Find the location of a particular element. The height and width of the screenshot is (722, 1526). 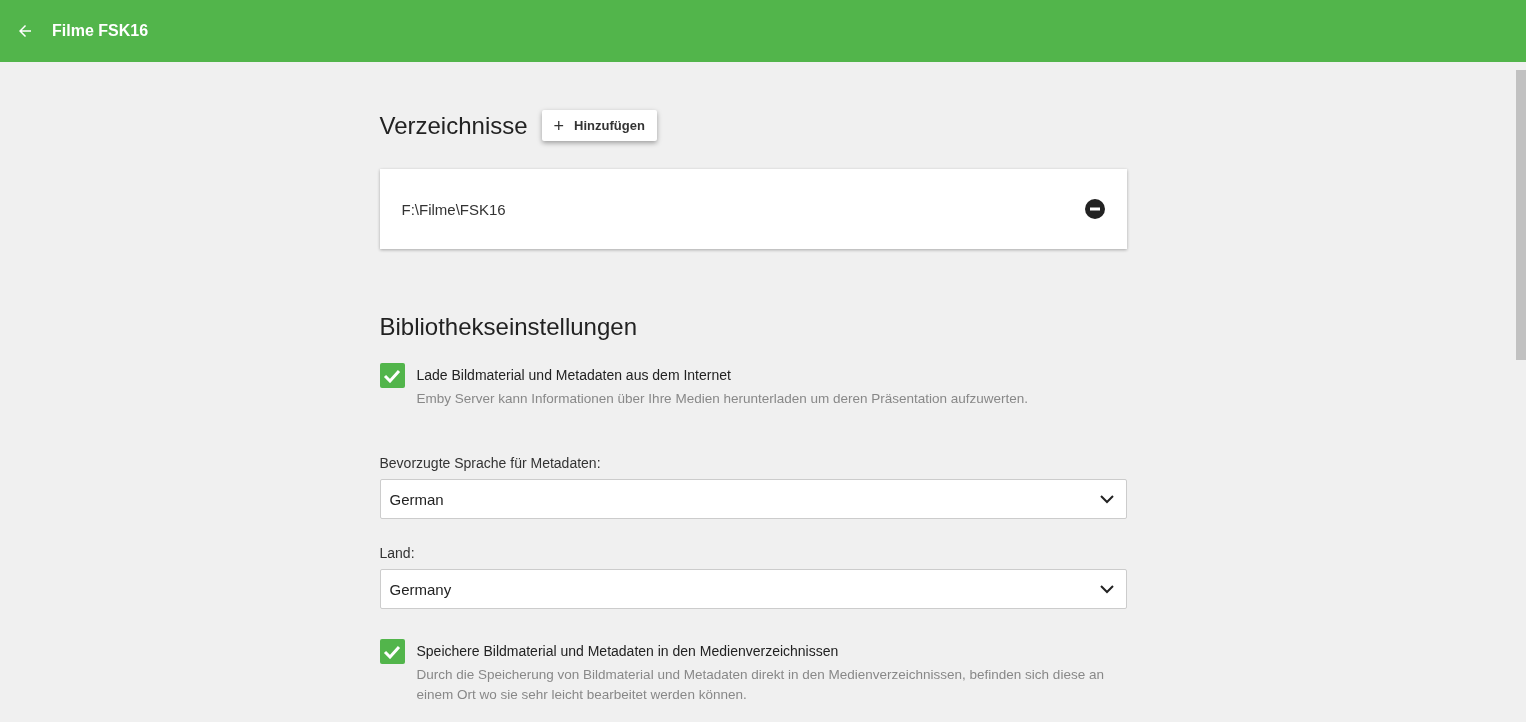

select-field: German is located at coordinates (753, 499).